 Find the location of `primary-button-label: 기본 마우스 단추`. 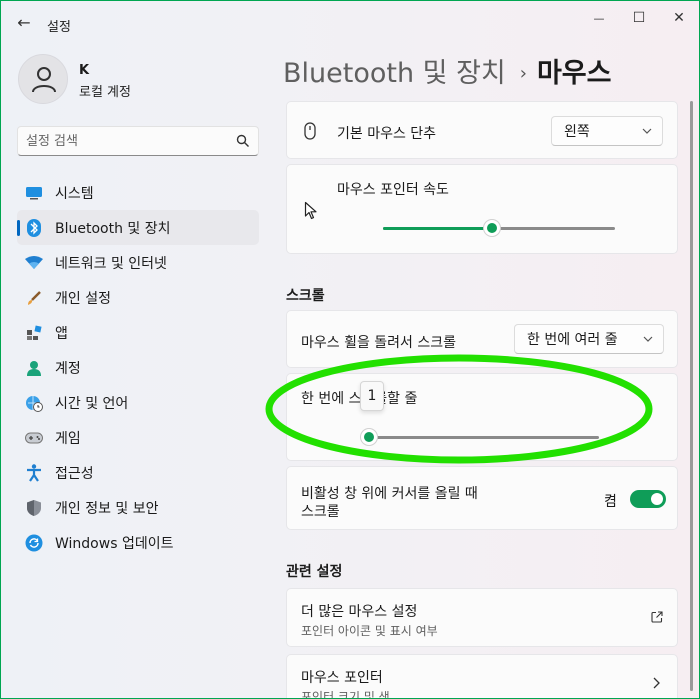

primary-button-label: 기본 마우스 단추 is located at coordinates (387, 134).